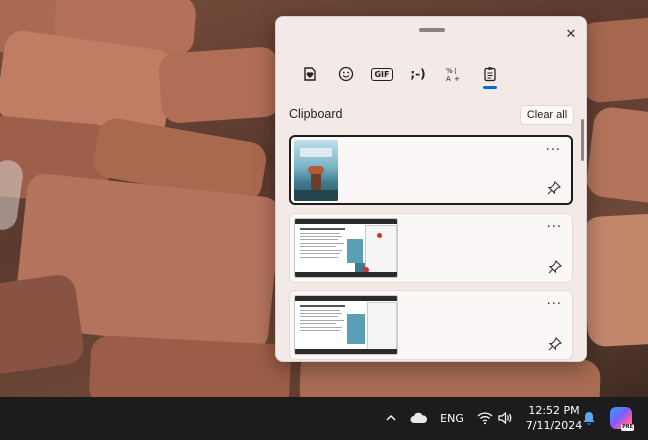 This screenshot has width=648, height=440. I want to click on onedrive-button, so click(419, 418).